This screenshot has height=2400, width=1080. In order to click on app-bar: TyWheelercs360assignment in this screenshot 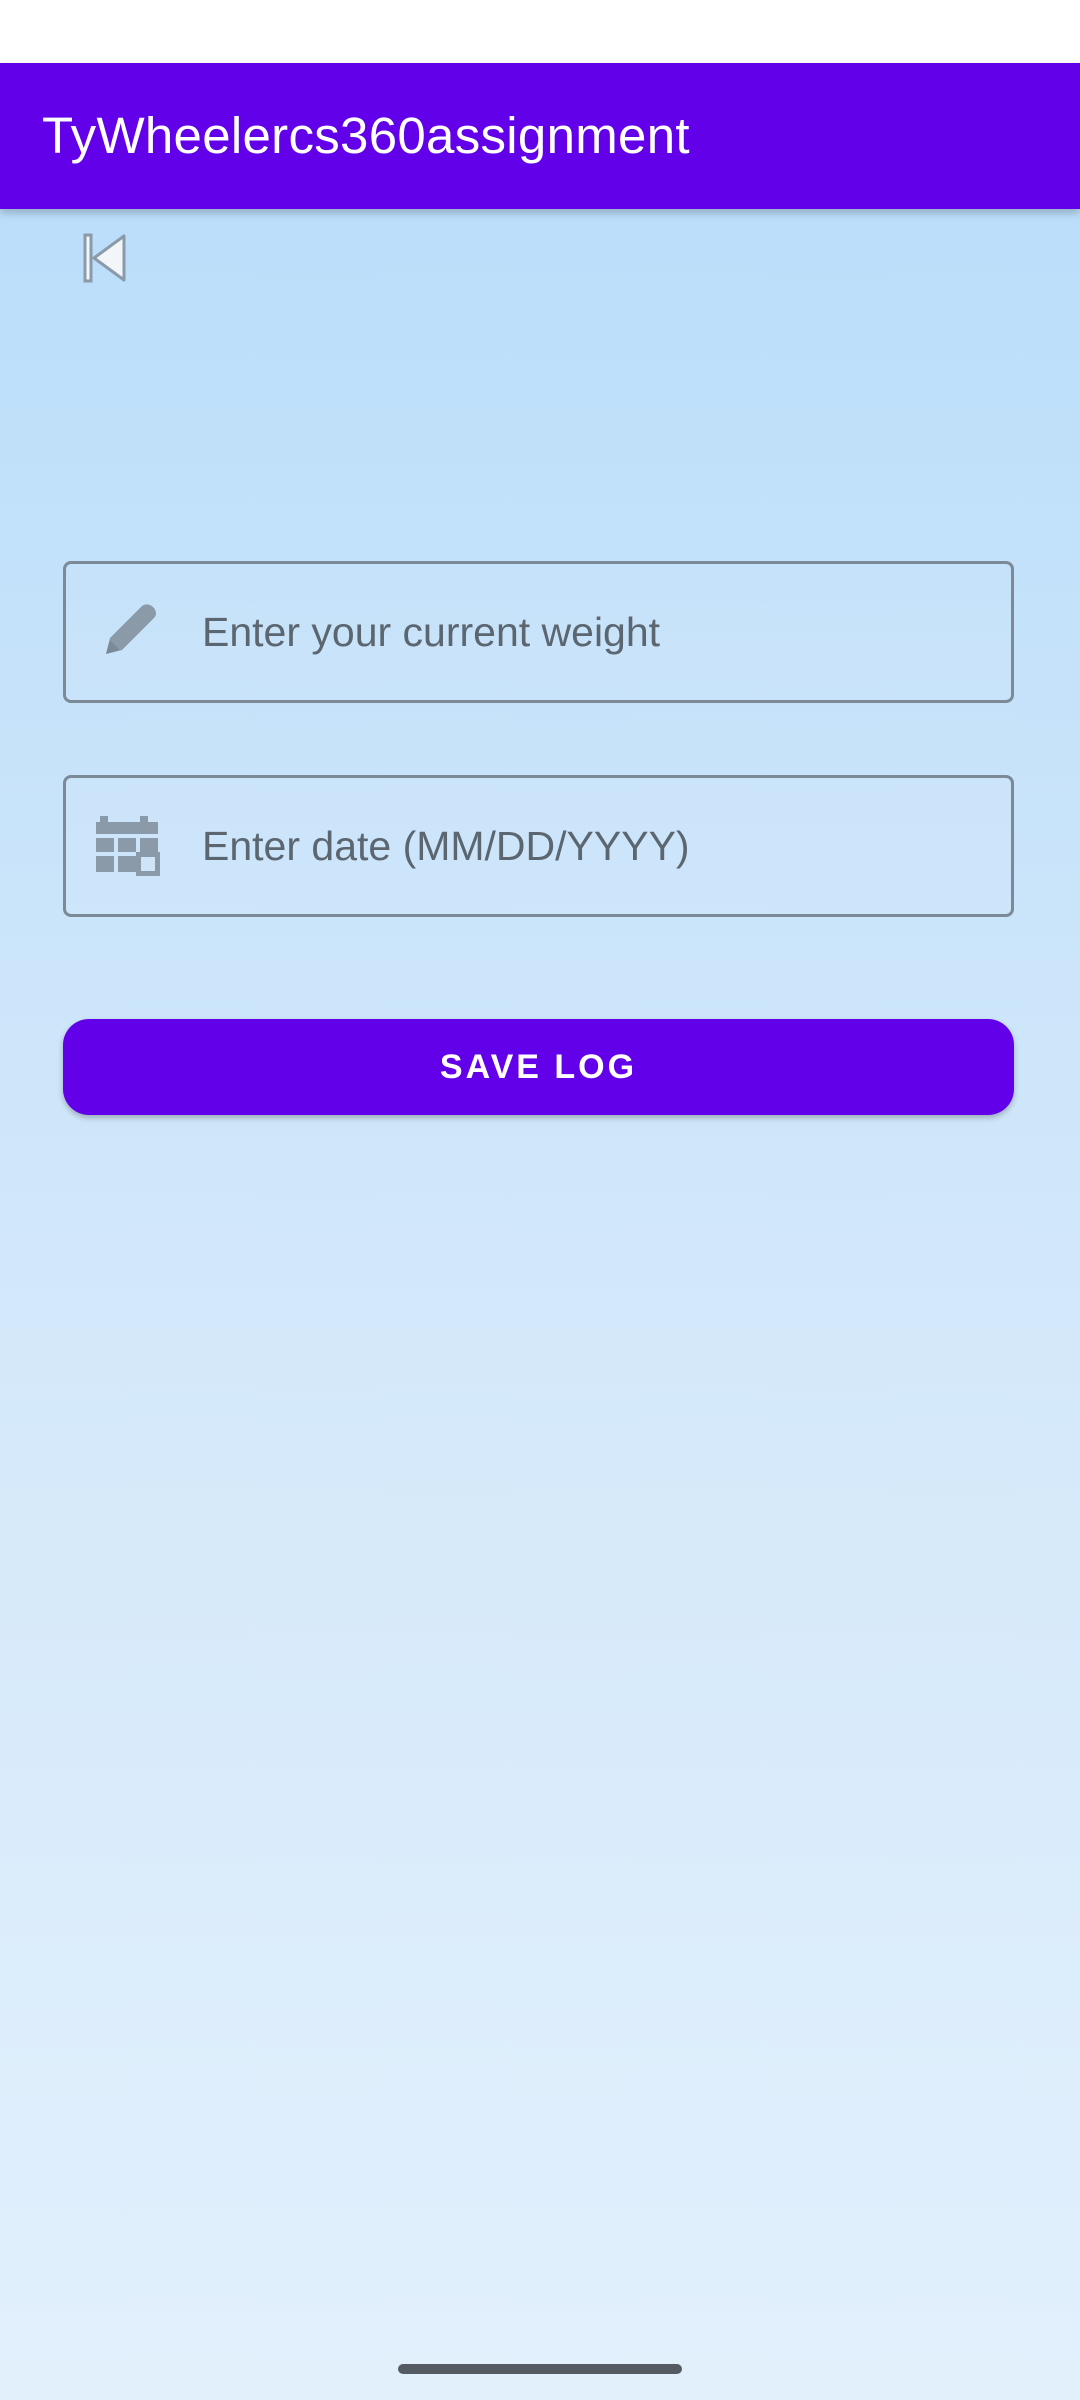, I will do `click(540, 136)`.